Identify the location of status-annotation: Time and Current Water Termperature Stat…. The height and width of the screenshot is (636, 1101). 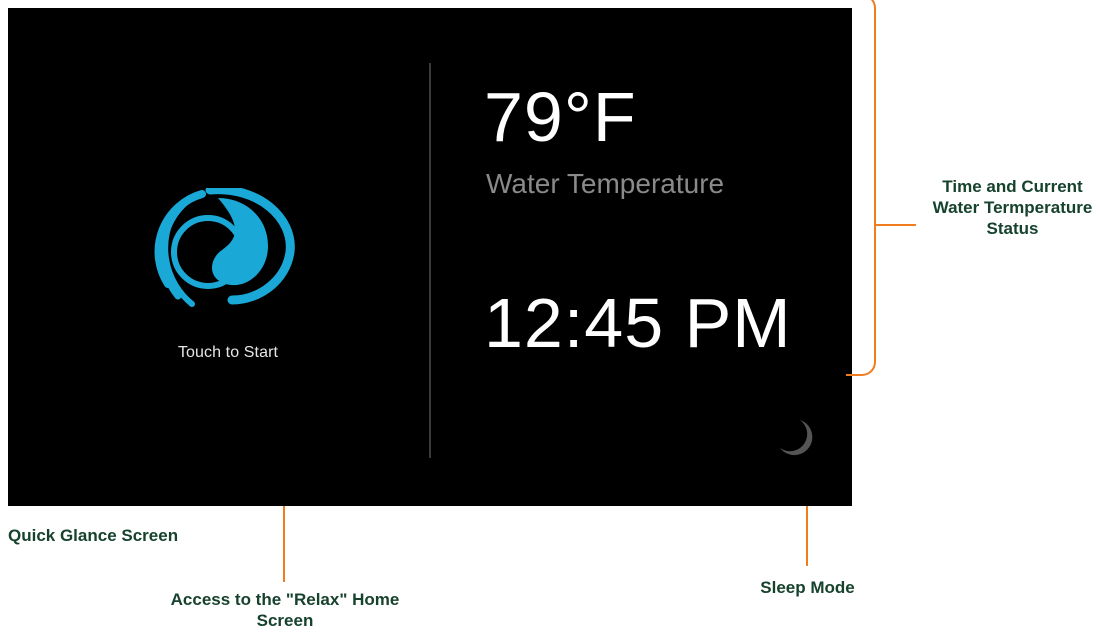
(1012, 207).